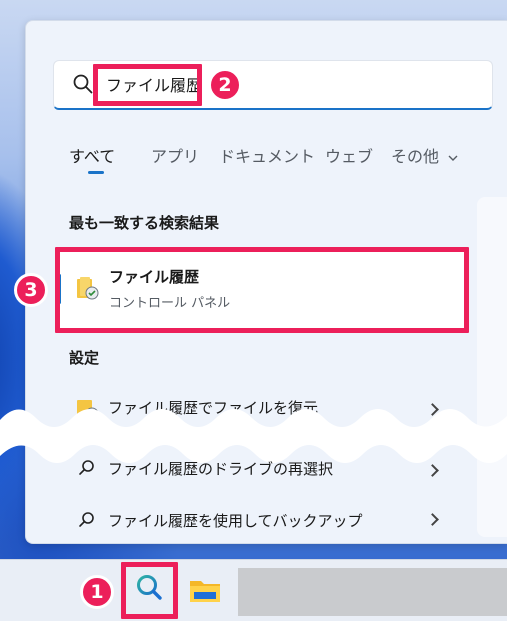 This screenshot has width=507, height=621. What do you see at coordinates (415, 156) in the screenshot?
I see `tab-more-label: その他` at bounding box center [415, 156].